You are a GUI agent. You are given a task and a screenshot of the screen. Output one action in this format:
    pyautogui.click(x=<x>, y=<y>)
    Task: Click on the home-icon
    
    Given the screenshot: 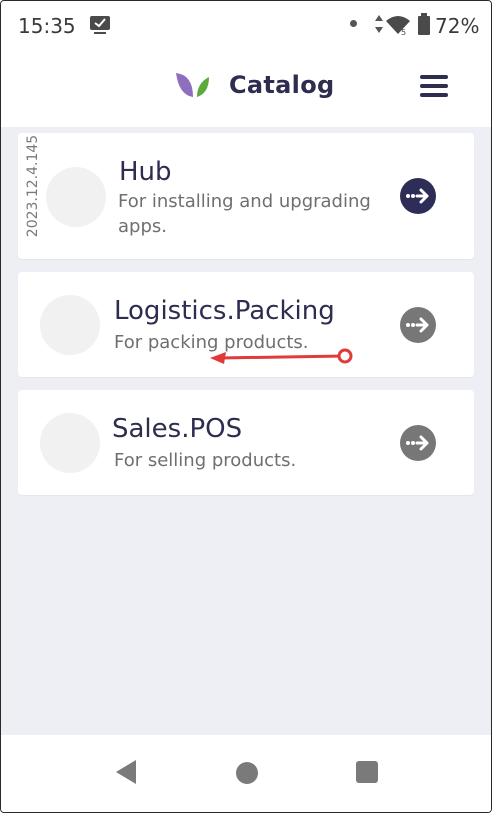 What is the action you would take?
    pyautogui.click(x=247, y=773)
    